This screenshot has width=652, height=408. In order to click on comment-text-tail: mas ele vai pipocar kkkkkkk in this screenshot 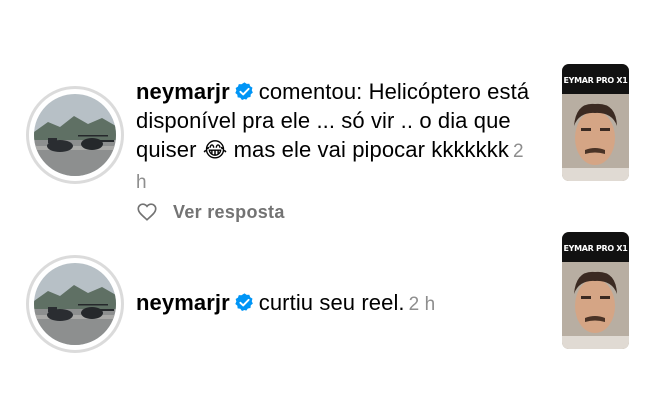, I will do `click(371, 149)`.